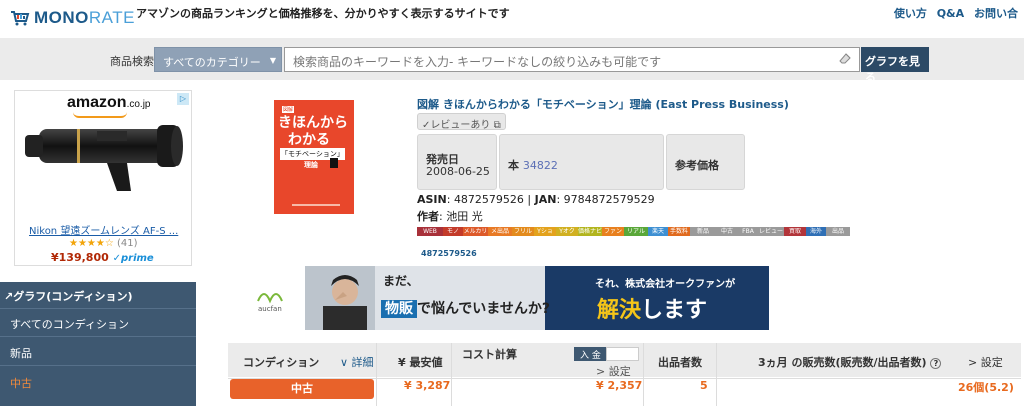  What do you see at coordinates (581, 162) in the screenshot?
I see `format-rank-box: 本 34822` at bounding box center [581, 162].